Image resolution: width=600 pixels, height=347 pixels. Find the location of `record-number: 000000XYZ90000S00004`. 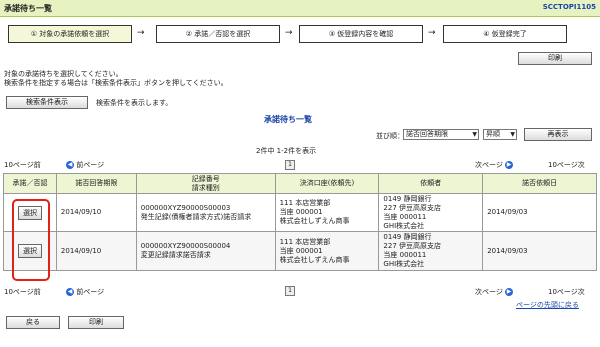

record-number: 000000XYZ90000S00004 is located at coordinates (185, 246).